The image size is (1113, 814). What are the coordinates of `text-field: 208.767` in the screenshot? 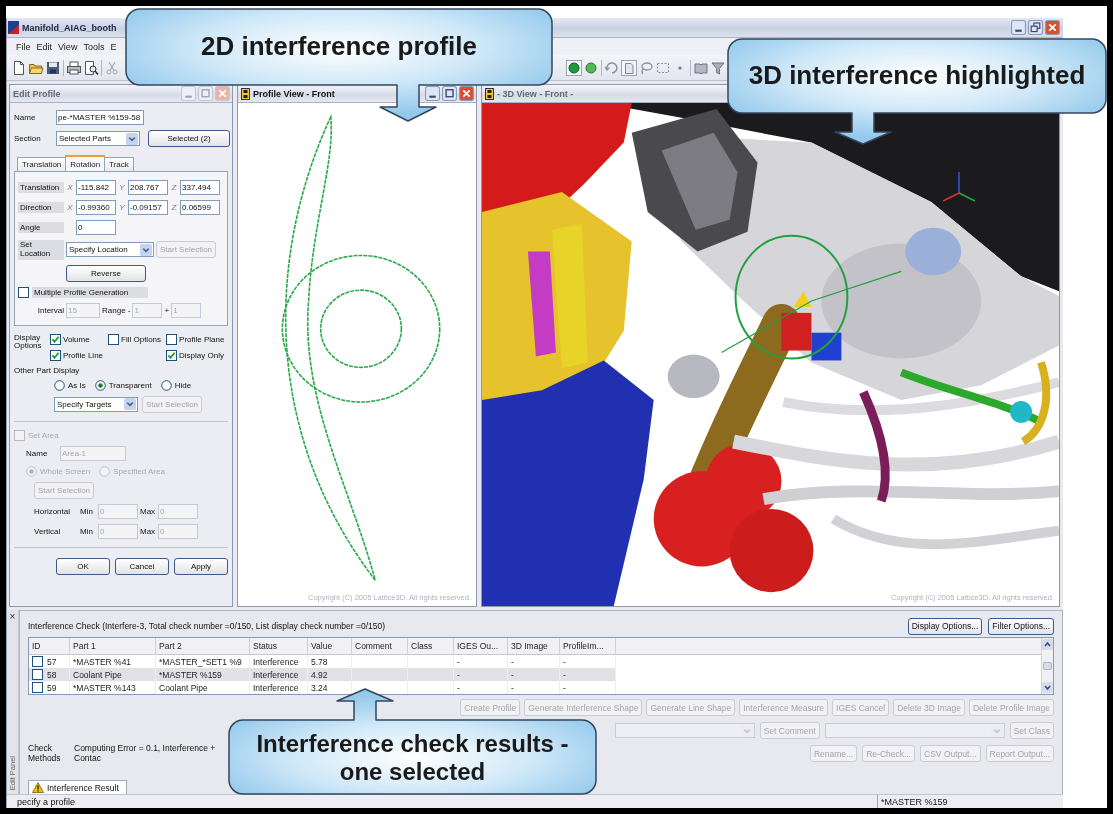 It's located at (148, 187).